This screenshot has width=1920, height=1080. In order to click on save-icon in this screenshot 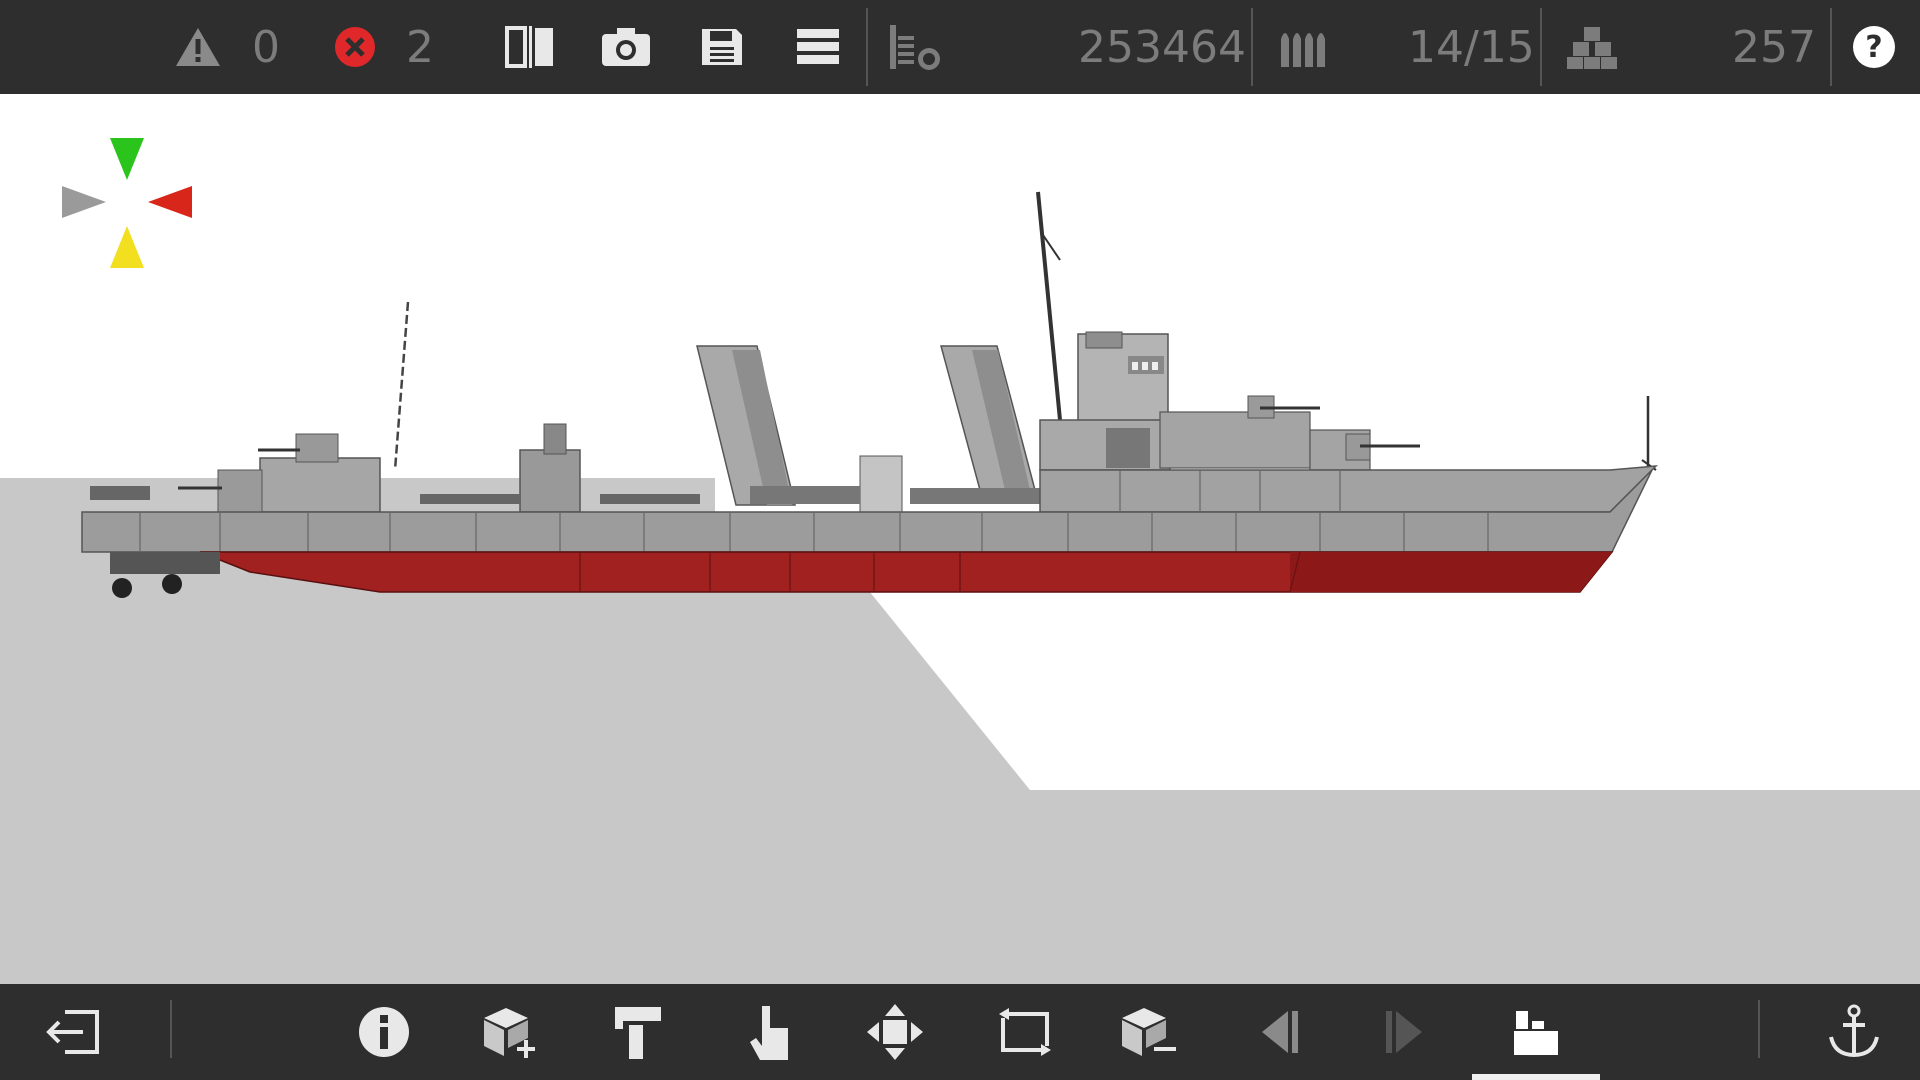, I will do `click(722, 47)`.